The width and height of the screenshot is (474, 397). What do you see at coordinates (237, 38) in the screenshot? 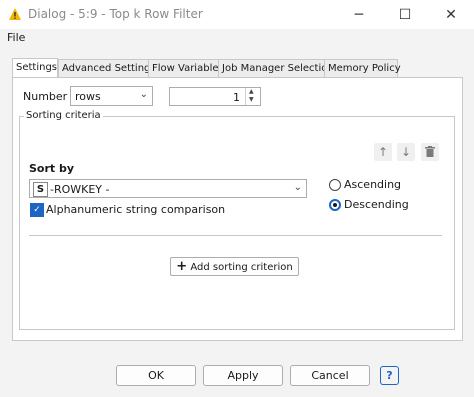
I see `menu-bar: File` at bounding box center [237, 38].